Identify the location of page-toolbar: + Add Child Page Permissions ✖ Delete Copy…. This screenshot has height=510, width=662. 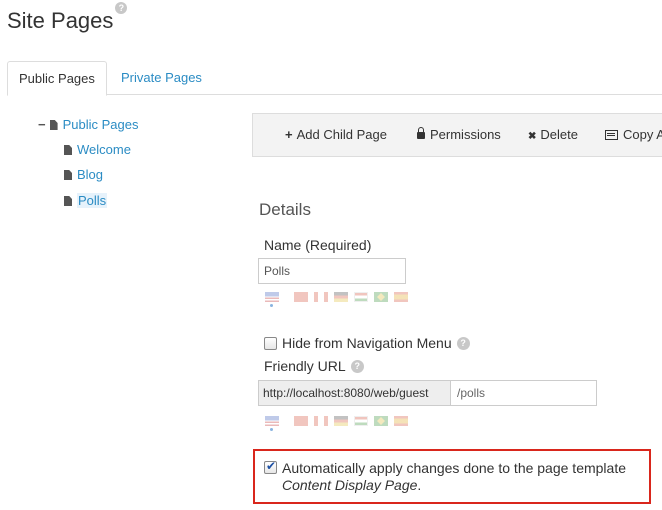
(457, 135).